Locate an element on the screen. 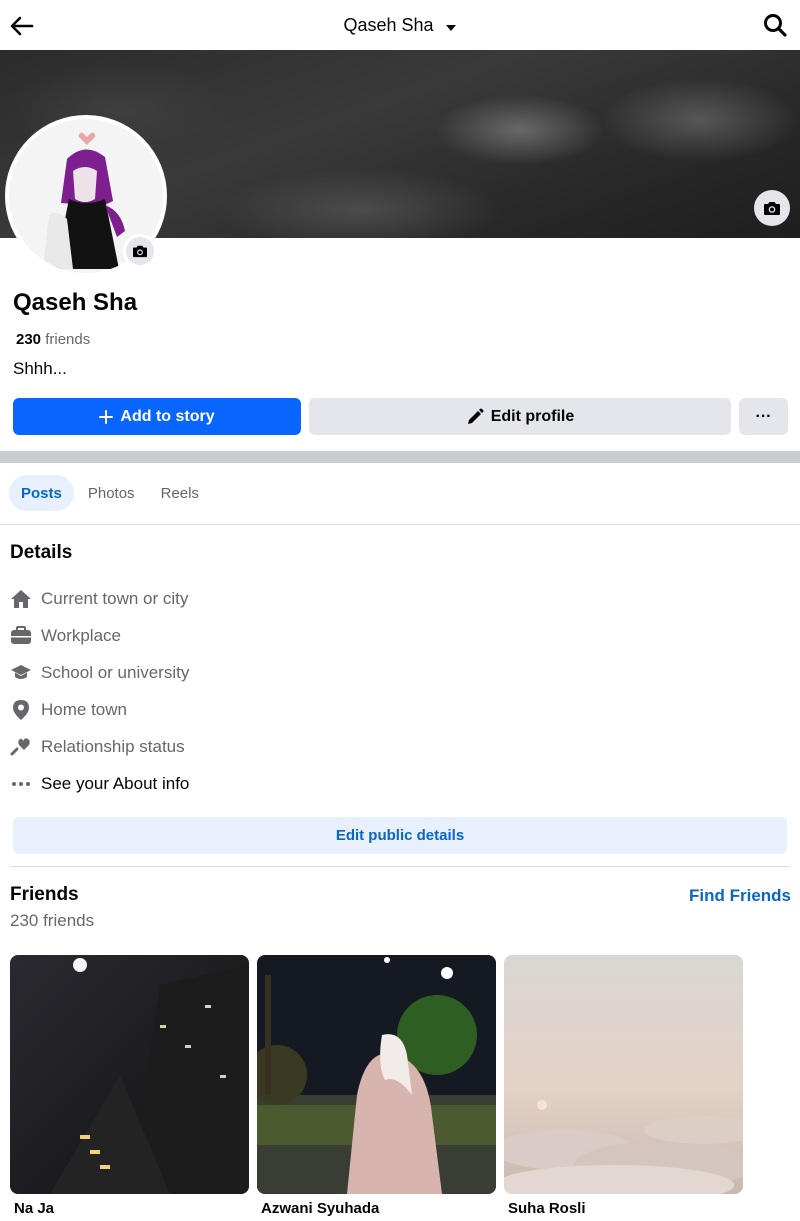 This screenshot has width=800, height=1221. home-icon is located at coordinates (21, 599).